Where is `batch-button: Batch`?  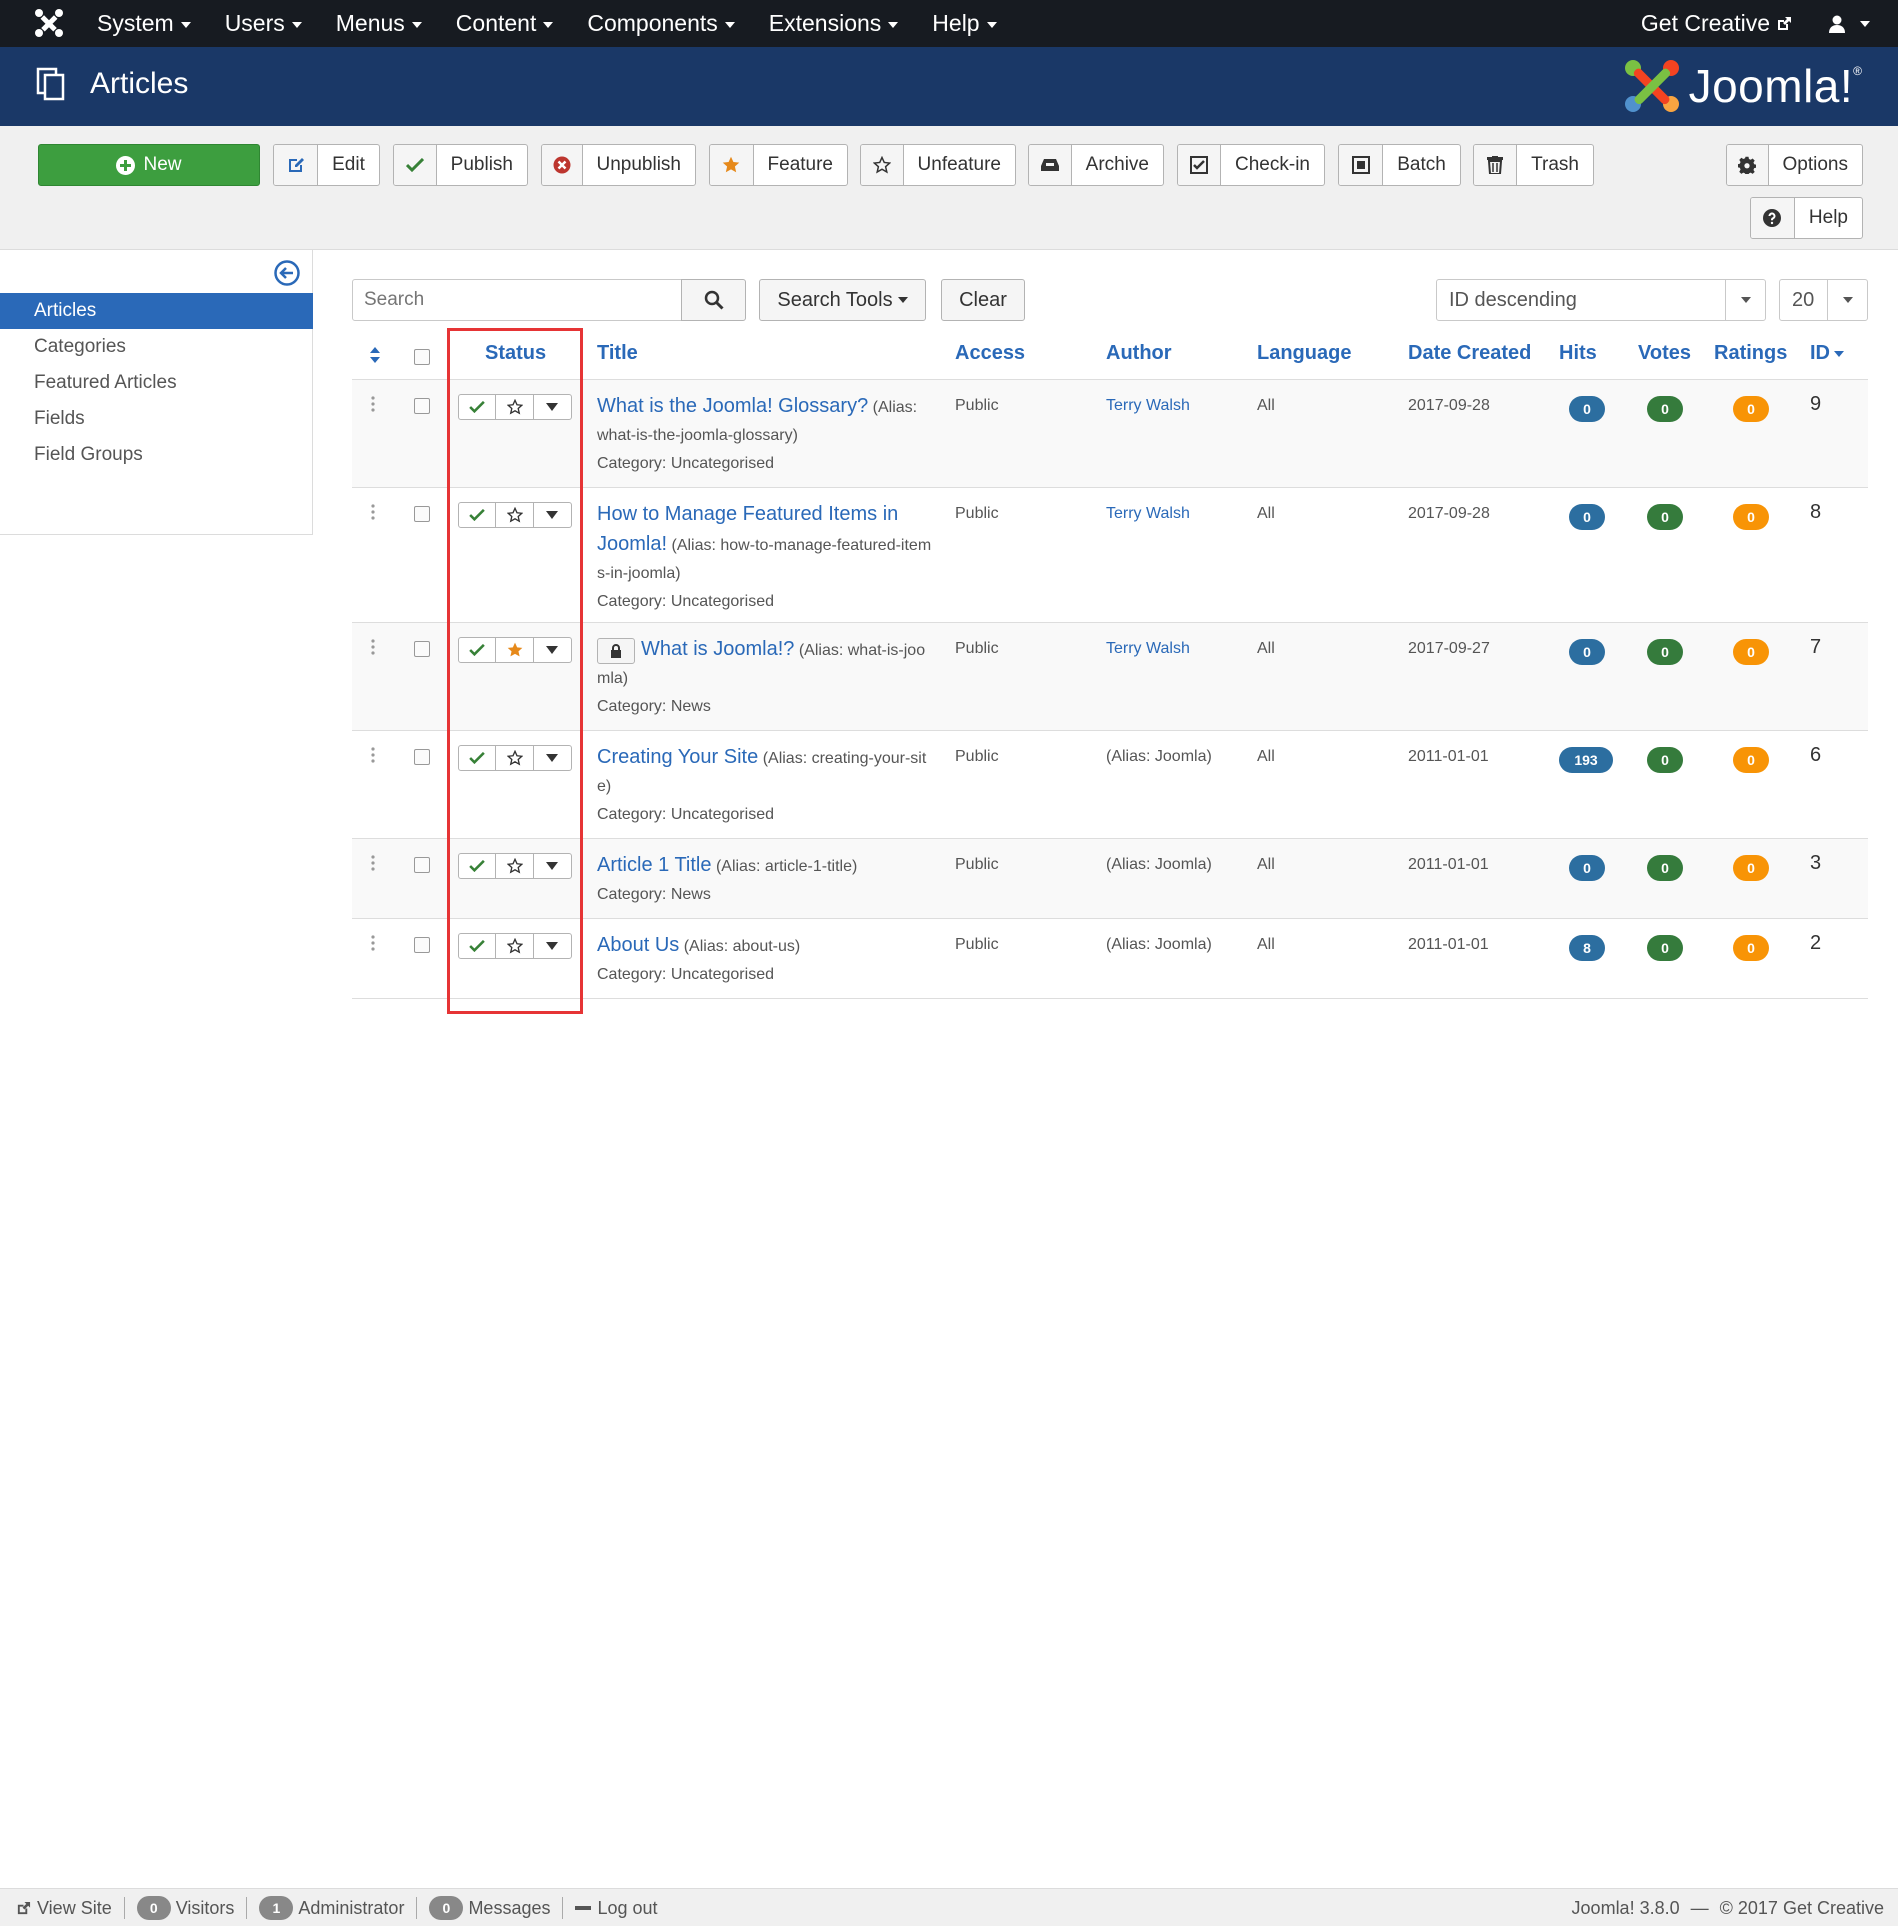
batch-button: Batch is located at coordinates (1399, 165).